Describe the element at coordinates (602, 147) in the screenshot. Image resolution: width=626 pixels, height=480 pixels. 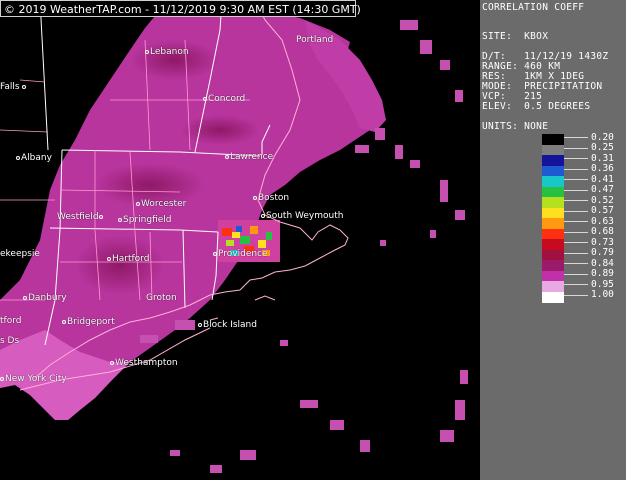
I see `scale-value: 0.25` at that location.